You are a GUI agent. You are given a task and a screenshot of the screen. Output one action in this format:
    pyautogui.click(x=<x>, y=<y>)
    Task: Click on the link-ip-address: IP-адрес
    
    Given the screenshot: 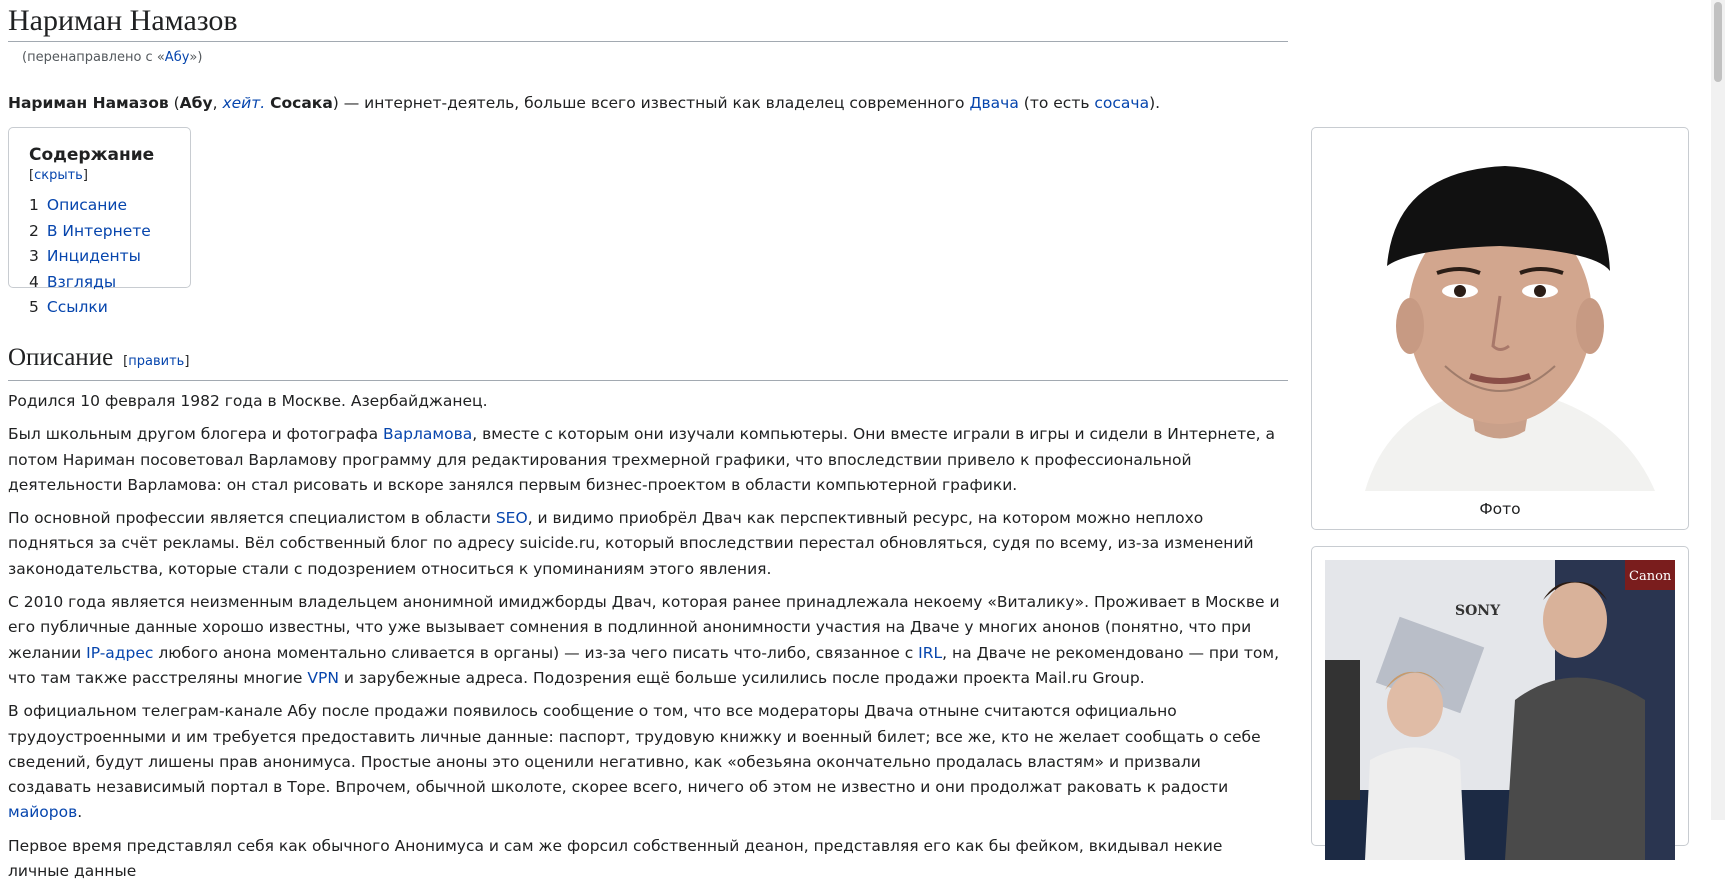 What is the action you would take?
    pyautogui.click(x=119, y=653)
    